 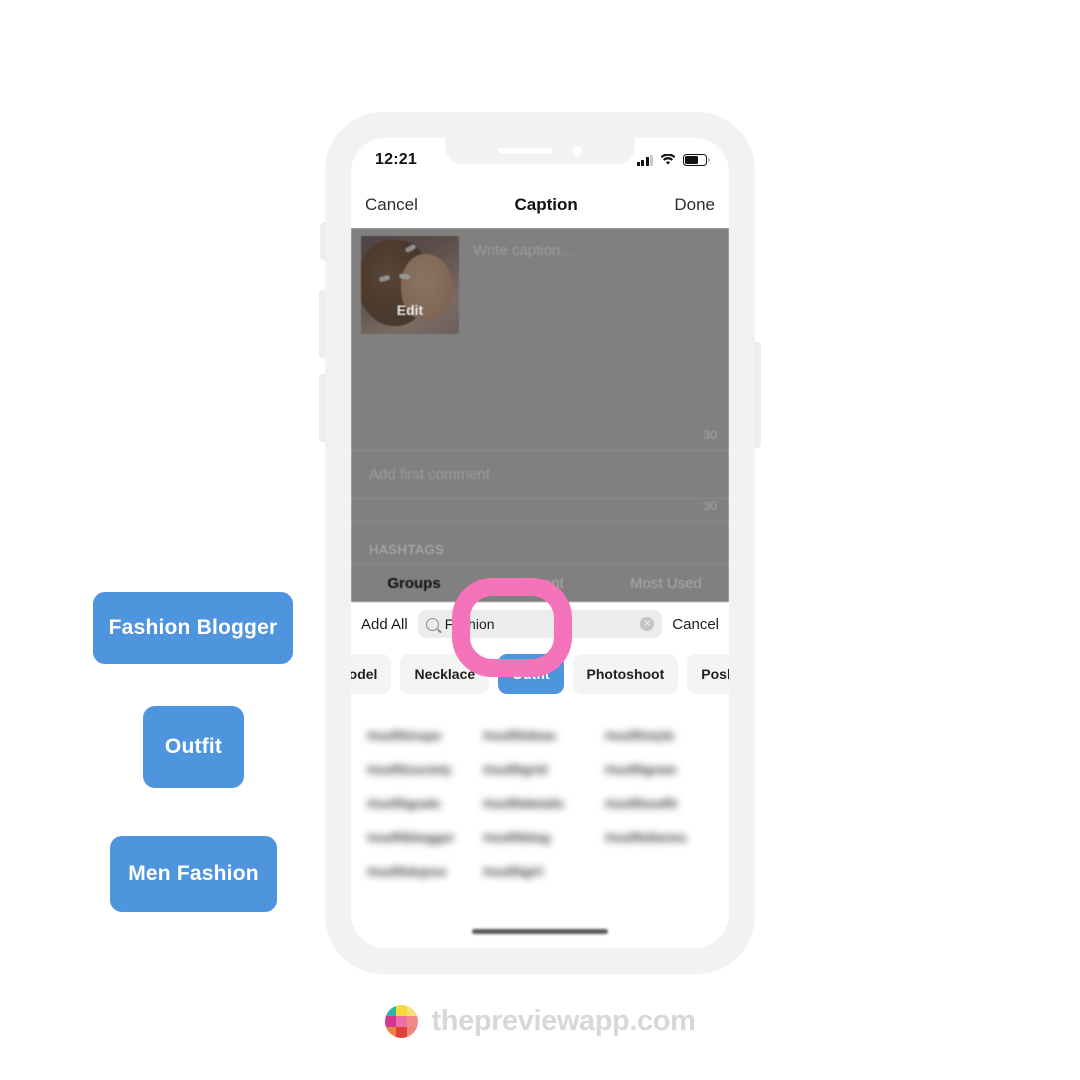 What do you see at coordinates (421, 769) in the screenshot?
I see `hashtag-item: #outfitsociety` at bounding box center [421, 769].